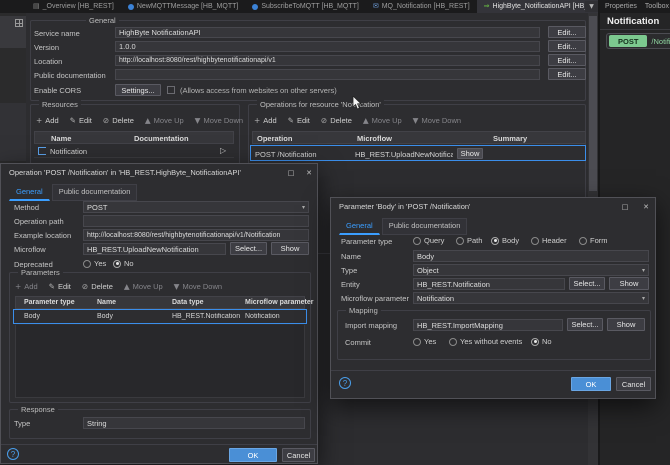 The image size is (670, 465). What do you see at coordinates (127, 46) in the screenshot?
I see `version-value: 1.0.0` at bounding box center [127, 46].